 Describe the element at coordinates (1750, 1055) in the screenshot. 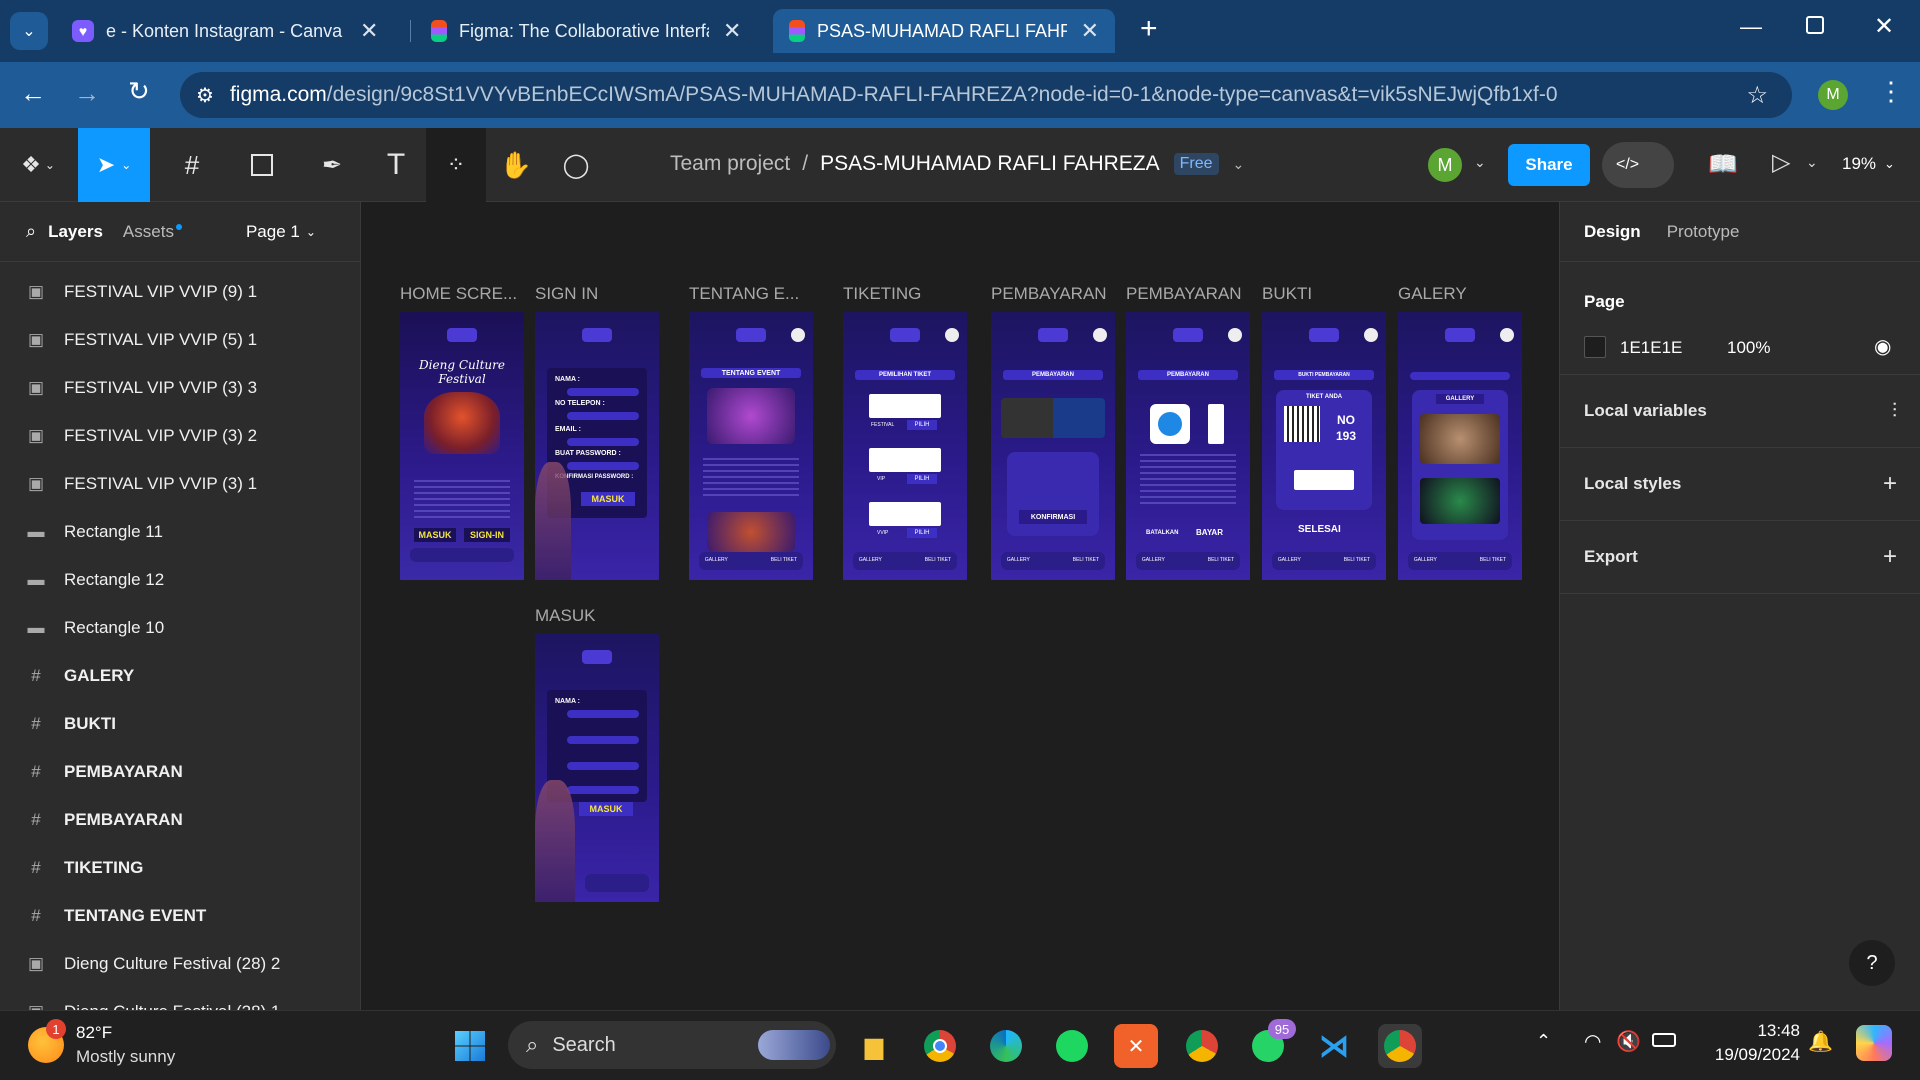

I see `clock-date: 19/09/2024` at that location.